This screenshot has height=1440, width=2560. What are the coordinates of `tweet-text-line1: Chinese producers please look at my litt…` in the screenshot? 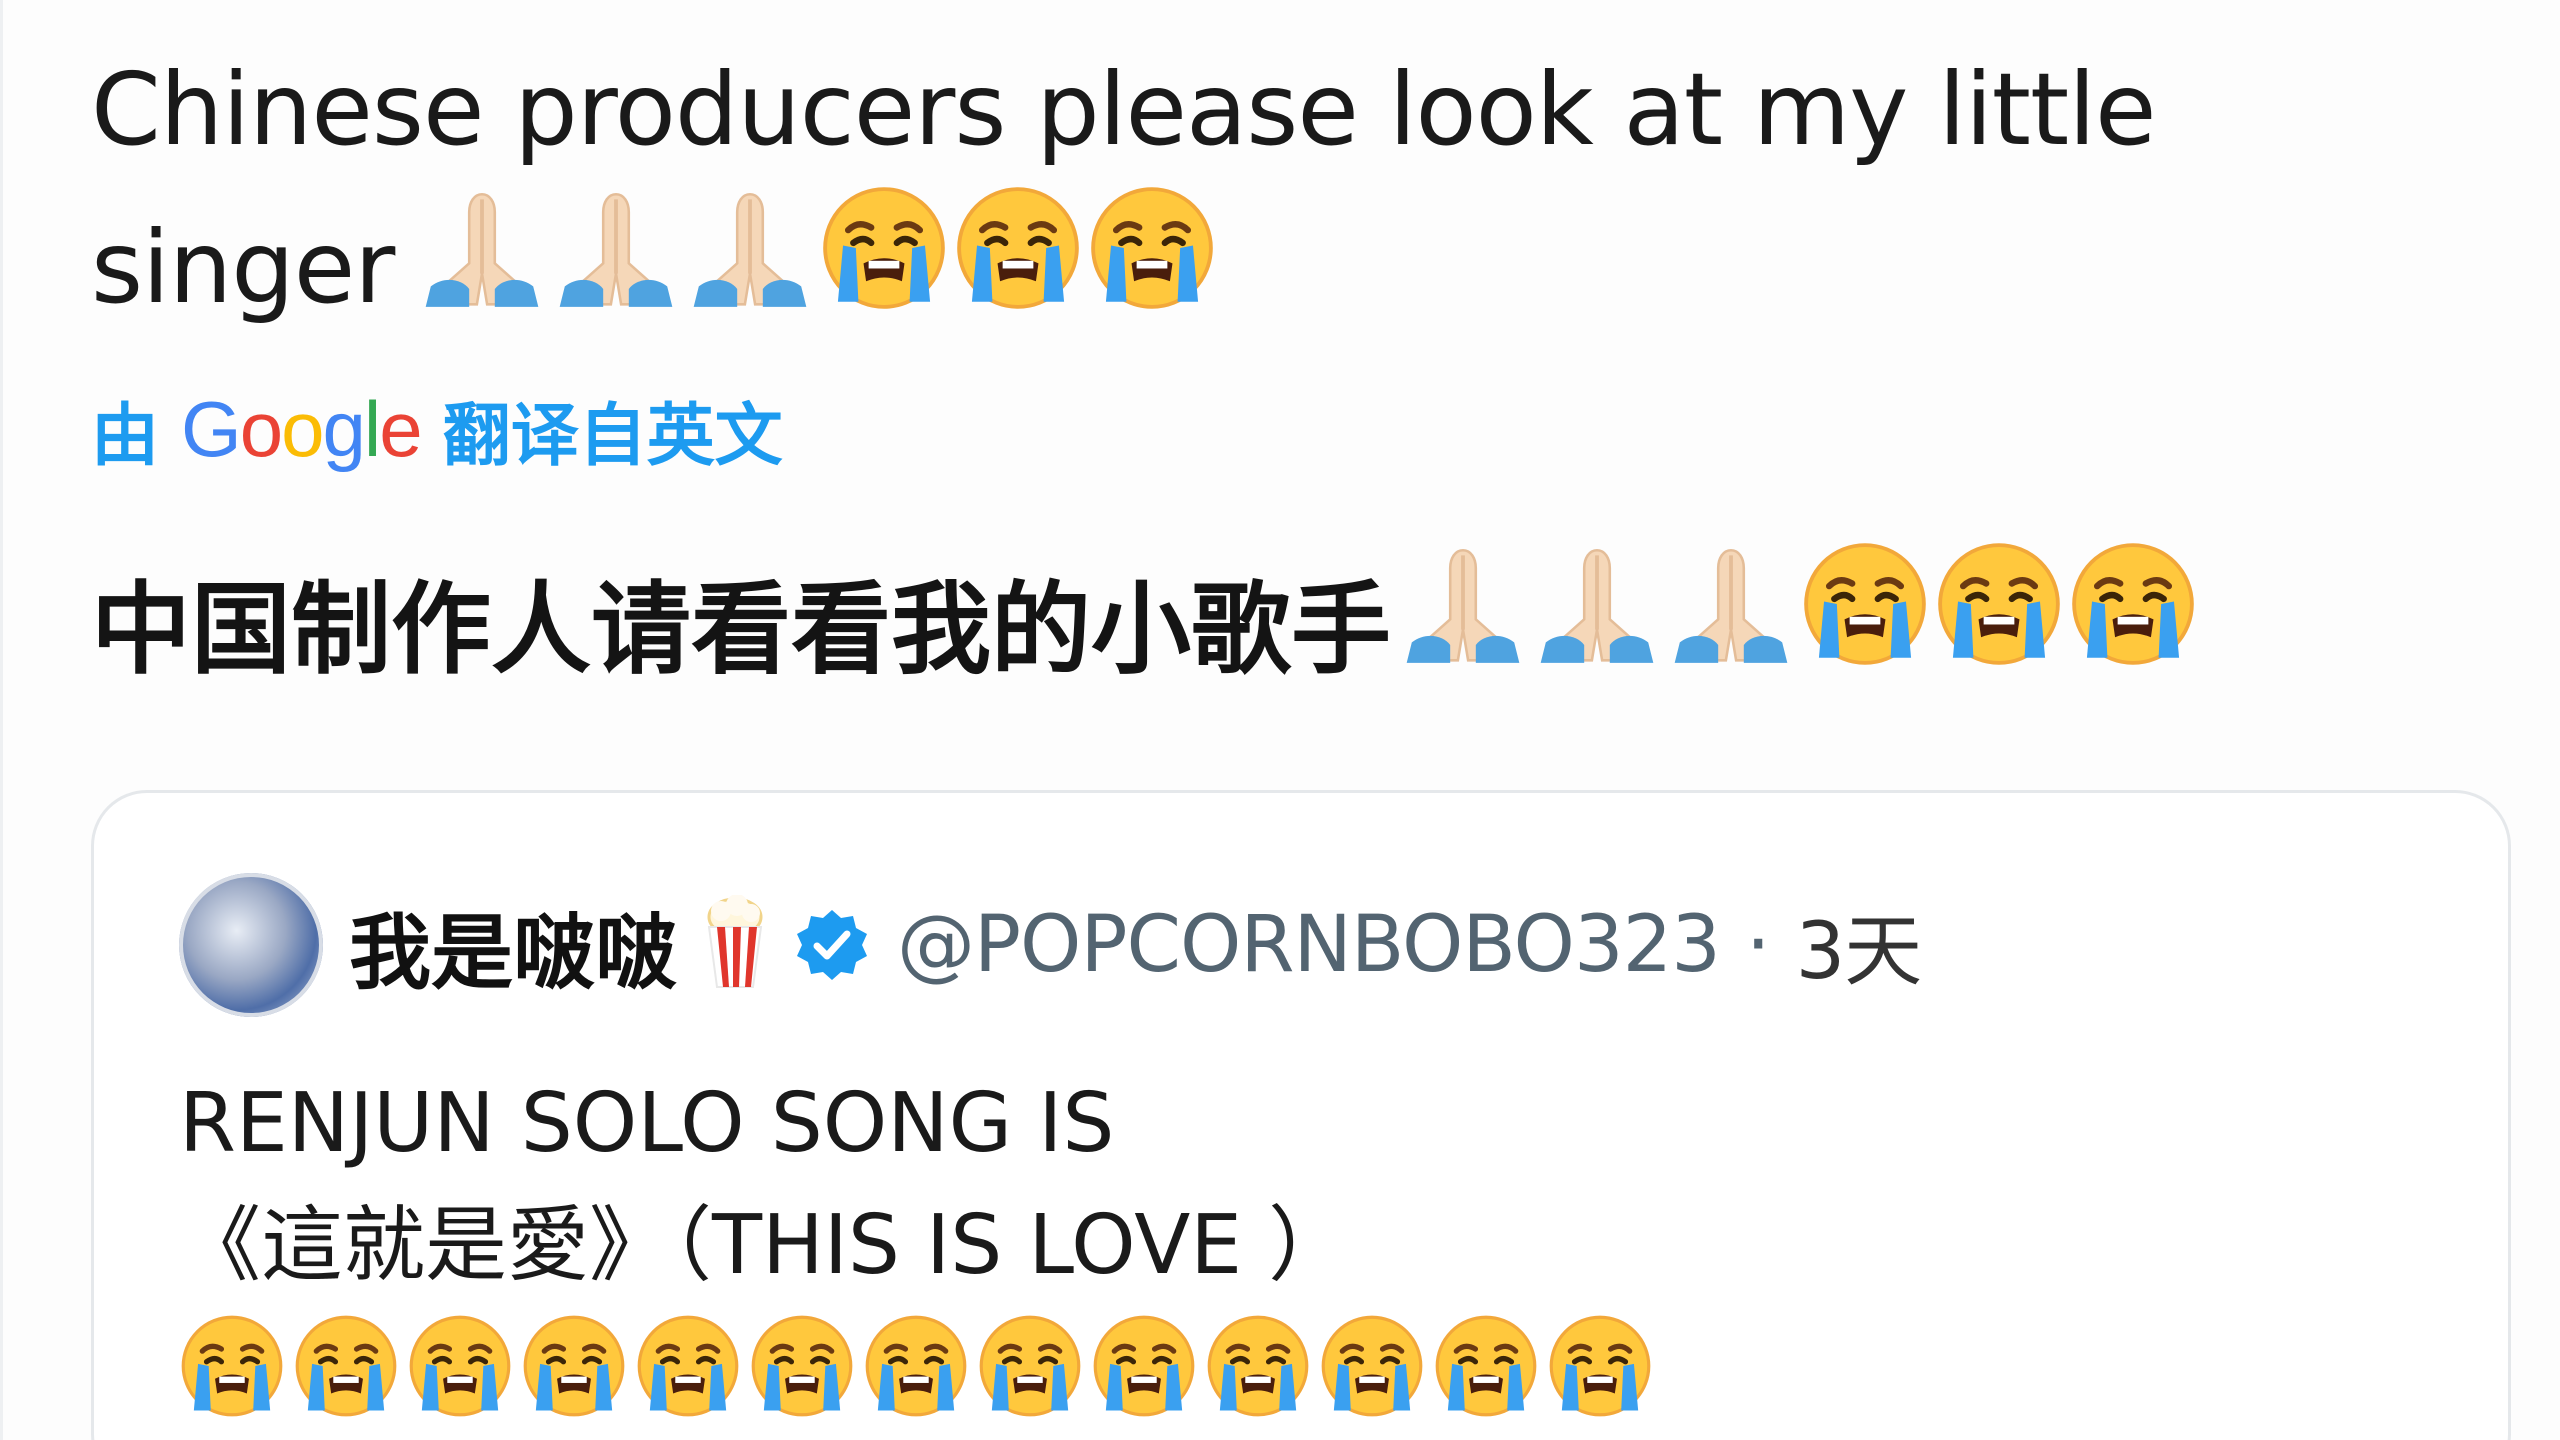 It's located at (1124, 109).